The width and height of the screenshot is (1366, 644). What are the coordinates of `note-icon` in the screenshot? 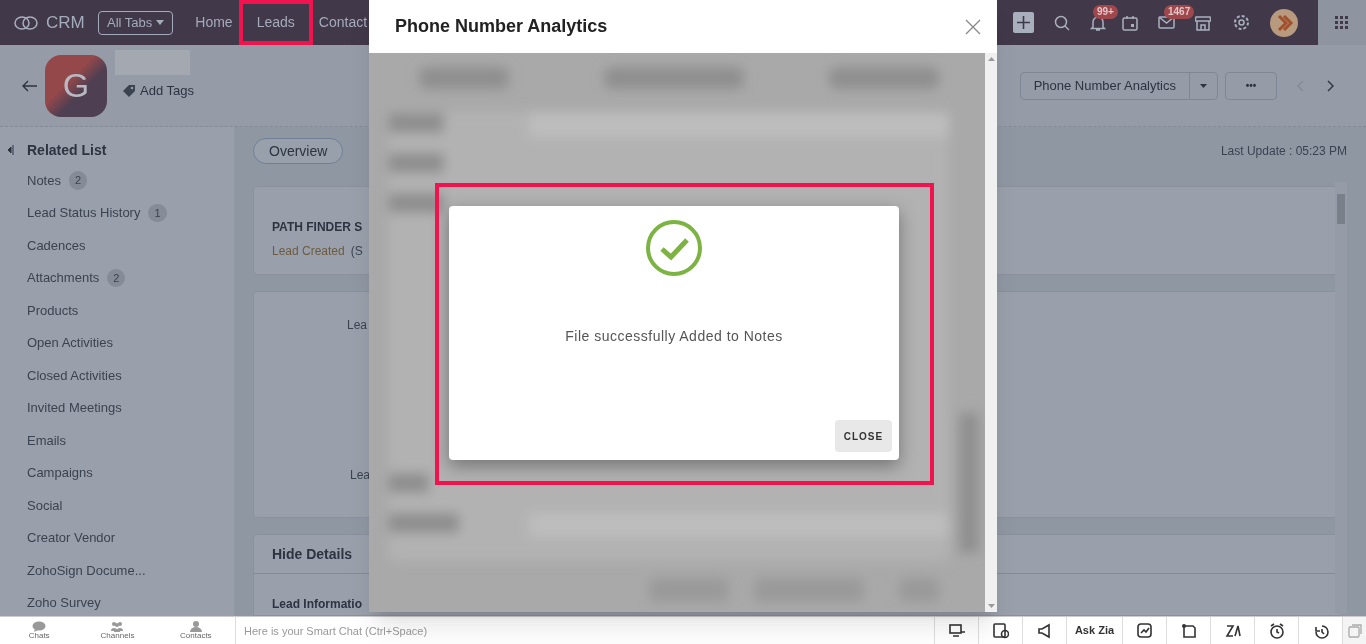 It's located at (1188, 630).